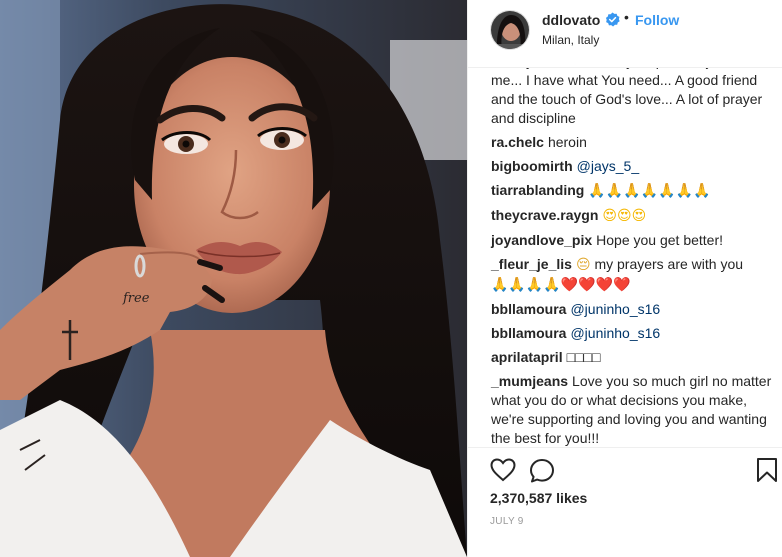 The width and height of the screenshot is (782, 557). What do you see at coordinates (136, 298) in the screenshot?
I see `svg-text: free` at bounding box center [136, 298].